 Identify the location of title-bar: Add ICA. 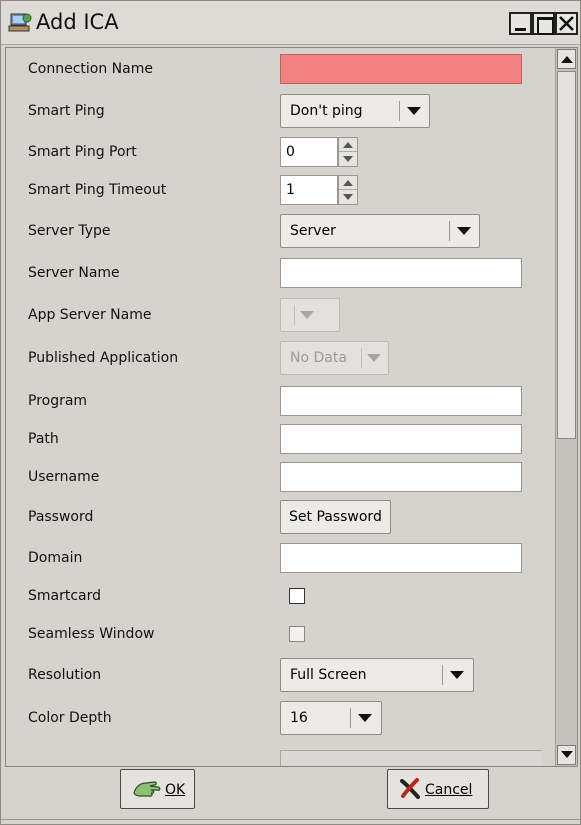
(290, 23).